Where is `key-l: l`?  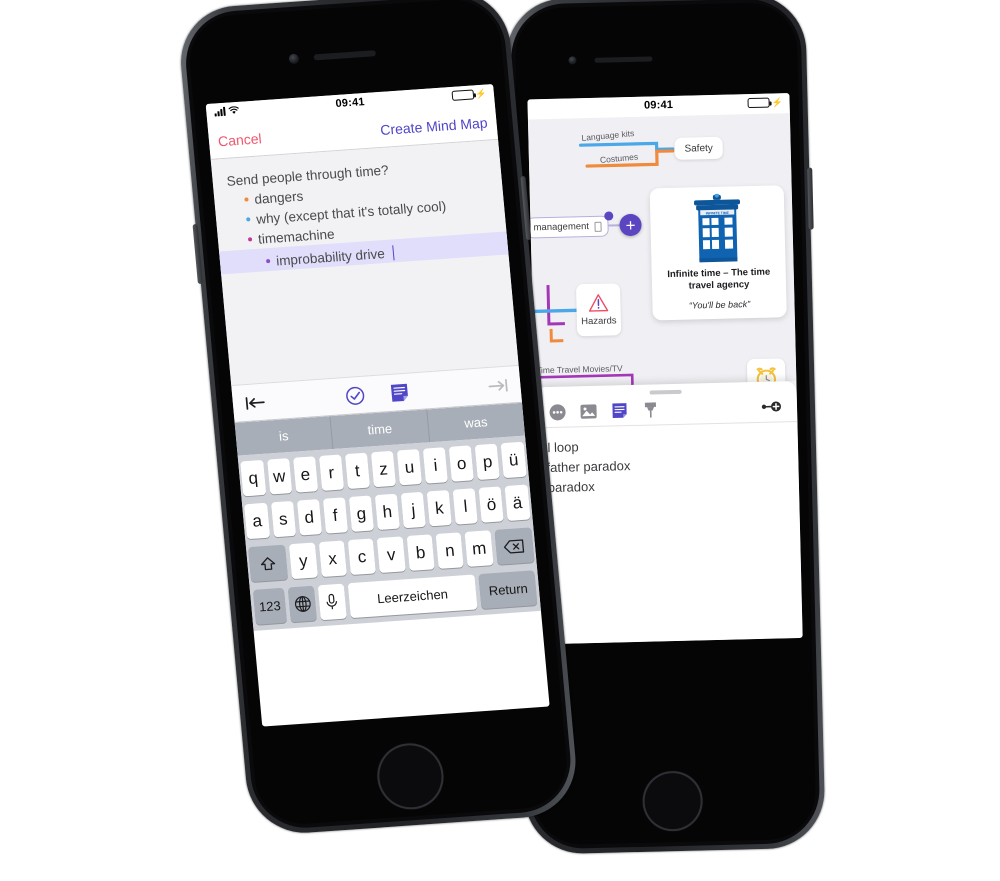 key-l: l is located at coordinates (465, 506).